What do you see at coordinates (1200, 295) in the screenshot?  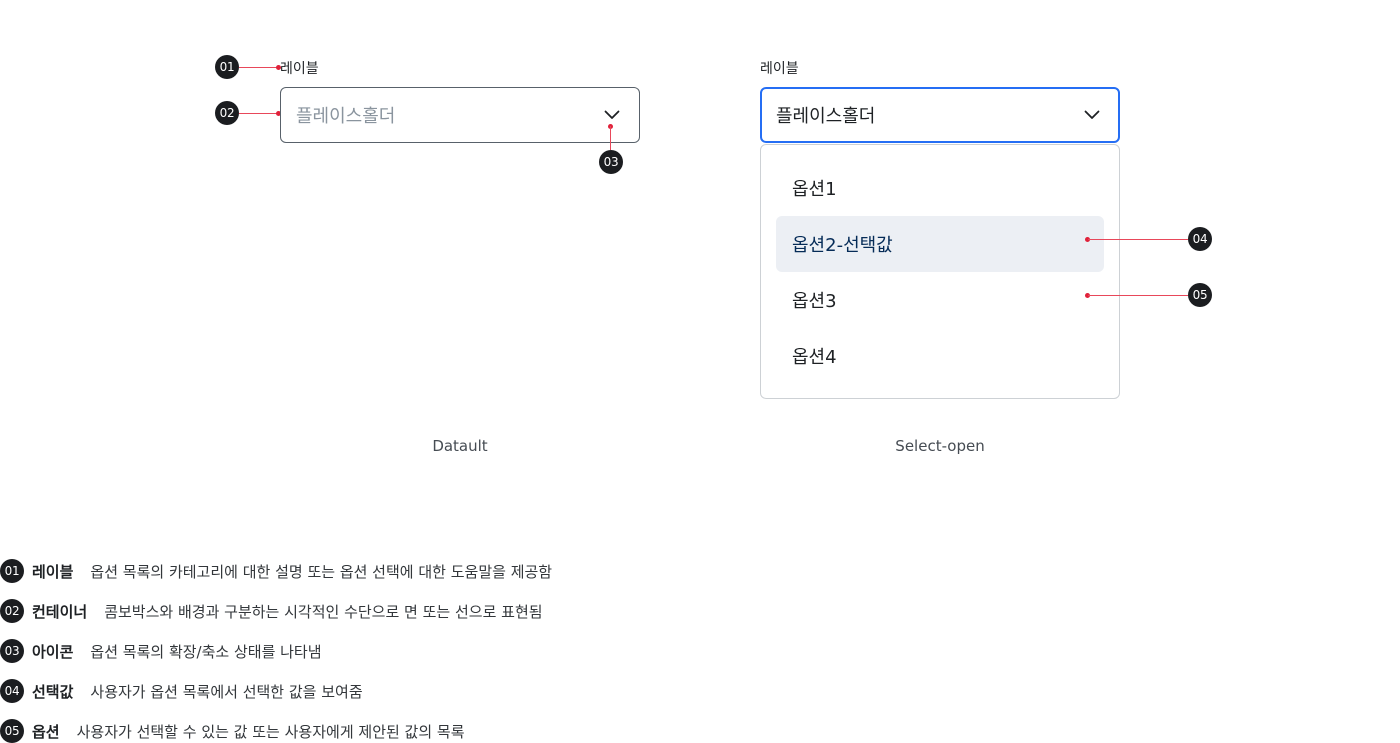 I see `annotation-marker-05: 05` at bounding box center [1200, 295].